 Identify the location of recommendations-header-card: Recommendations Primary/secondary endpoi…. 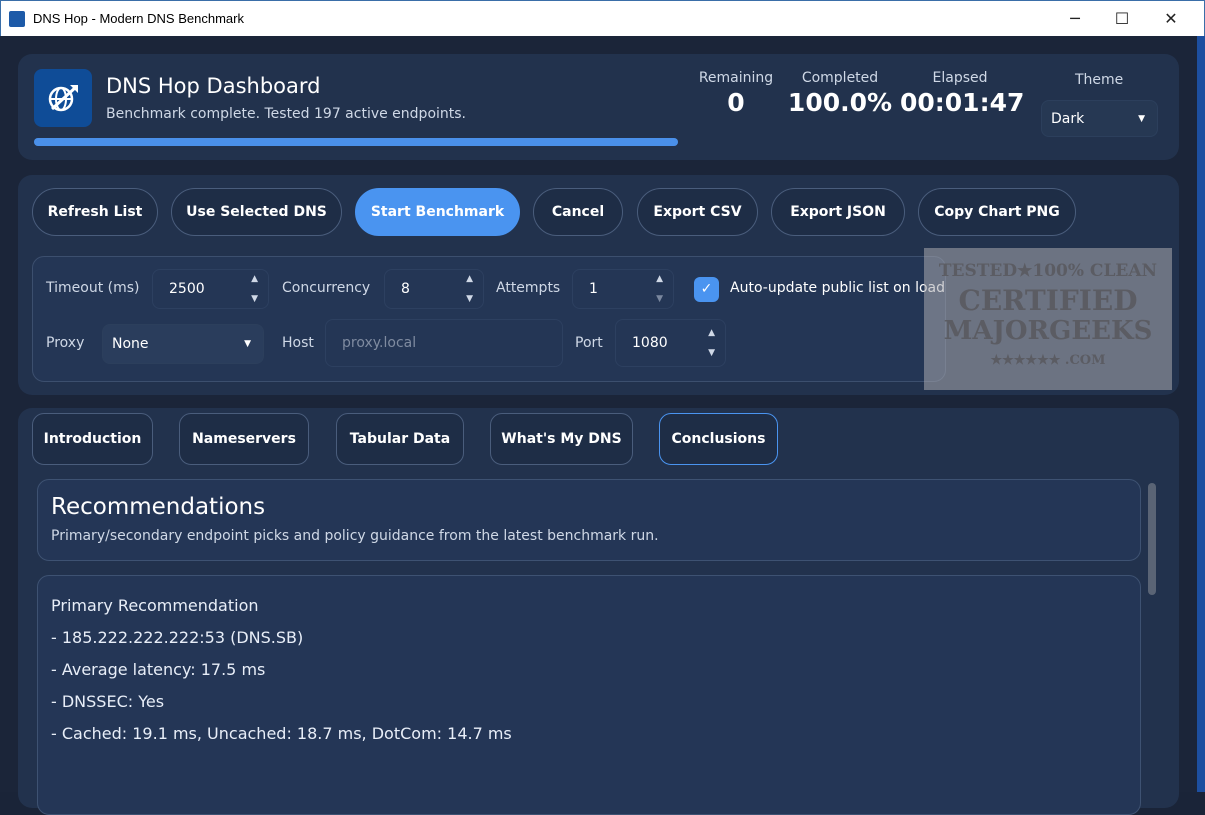
(589, 520).